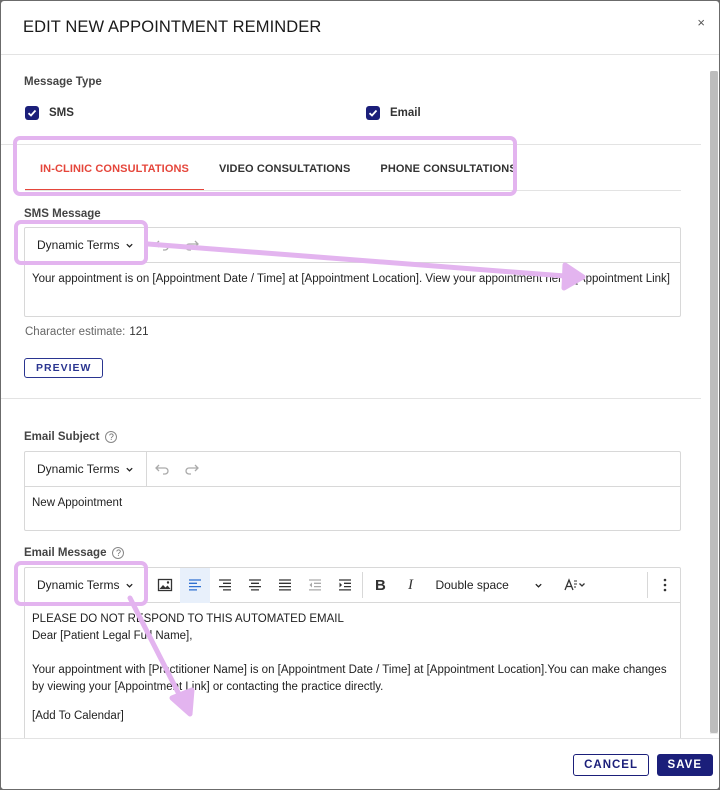 Image resolution: width=720 pixels, height=790 pixels. Describe the element at coordinates (360, 763) in the screenshot. I see `modal-footer: CANCEL SAVE` at that location.